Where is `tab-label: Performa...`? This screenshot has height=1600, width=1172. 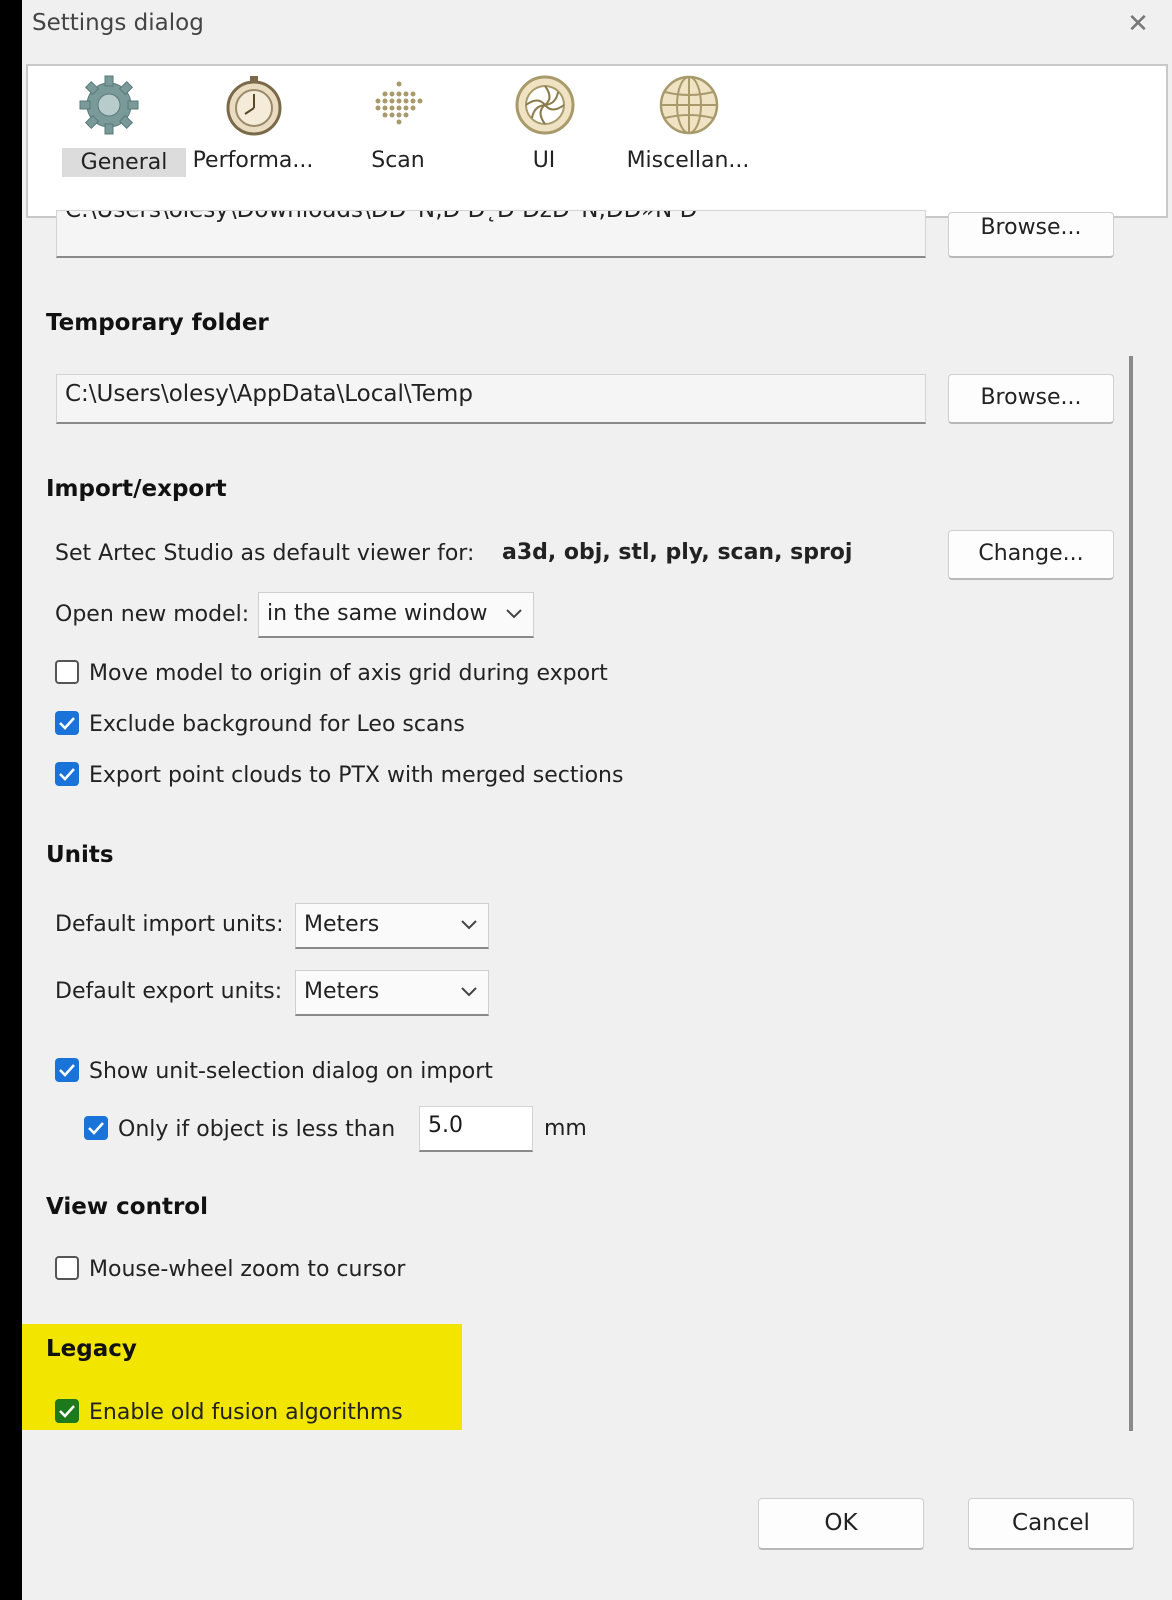
tab-label: Performa... is located at coordinates (253, 160).